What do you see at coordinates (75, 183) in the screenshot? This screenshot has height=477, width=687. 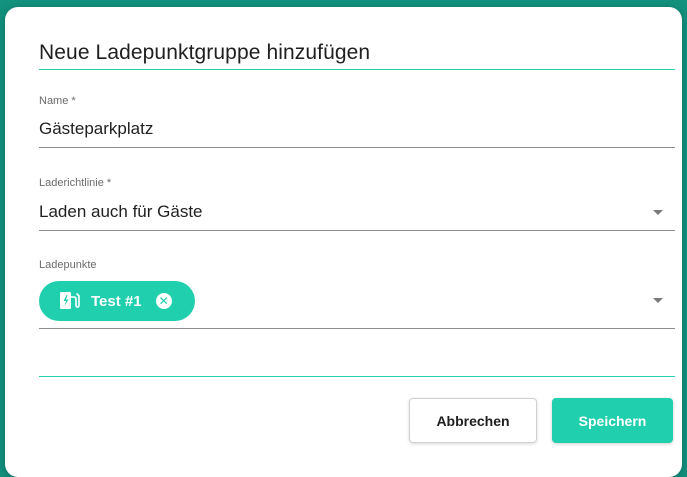 I see `policy-field-label: Laderichtlinie *` at bounding box center [75, 183].